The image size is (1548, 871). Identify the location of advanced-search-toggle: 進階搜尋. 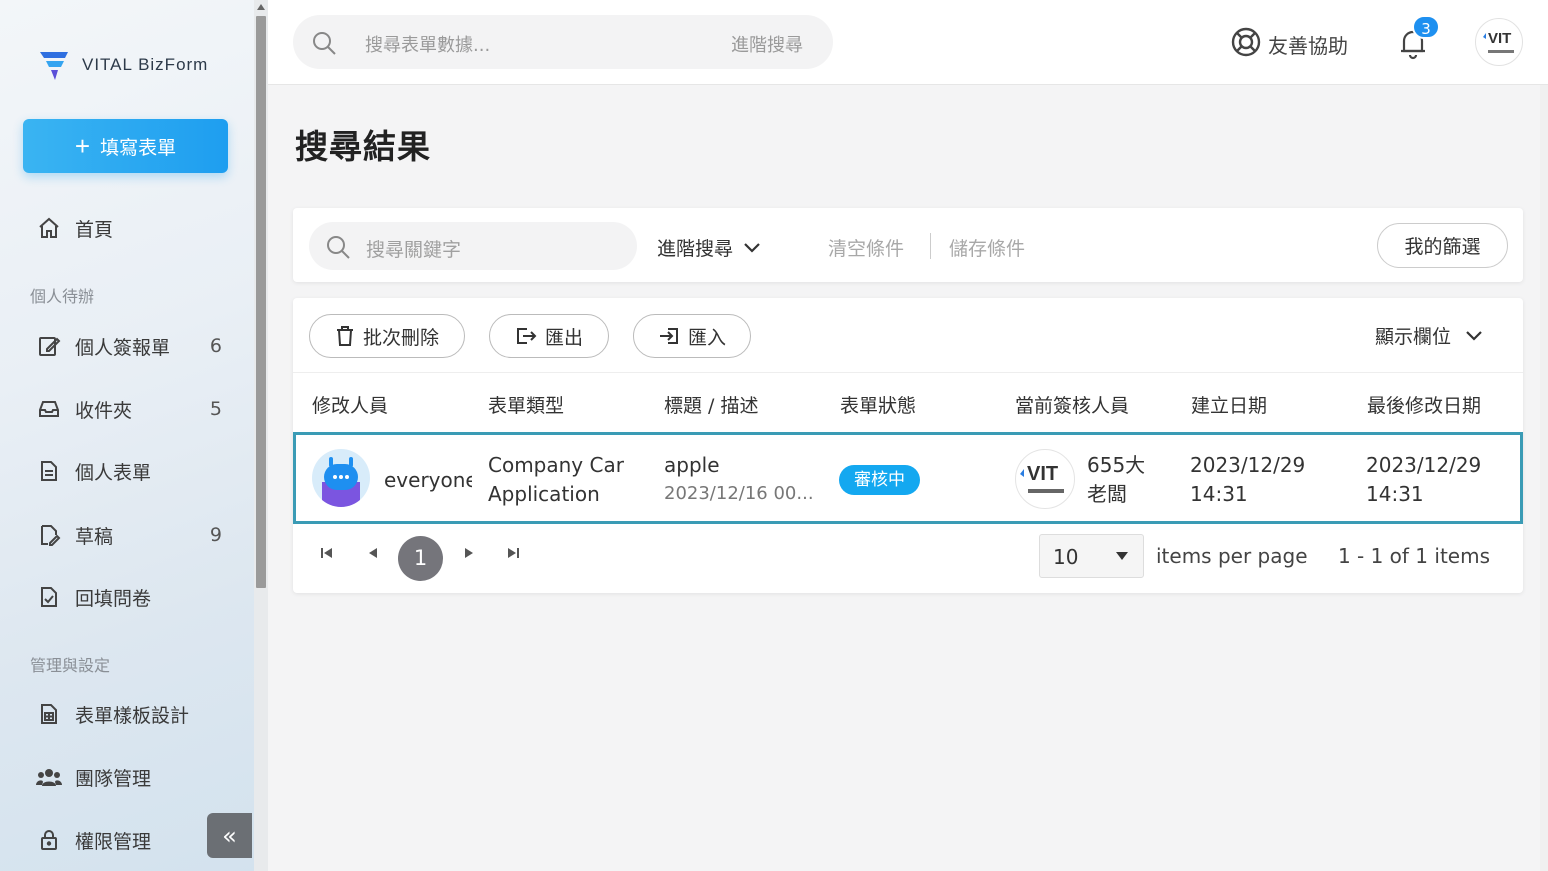
(709, 247).